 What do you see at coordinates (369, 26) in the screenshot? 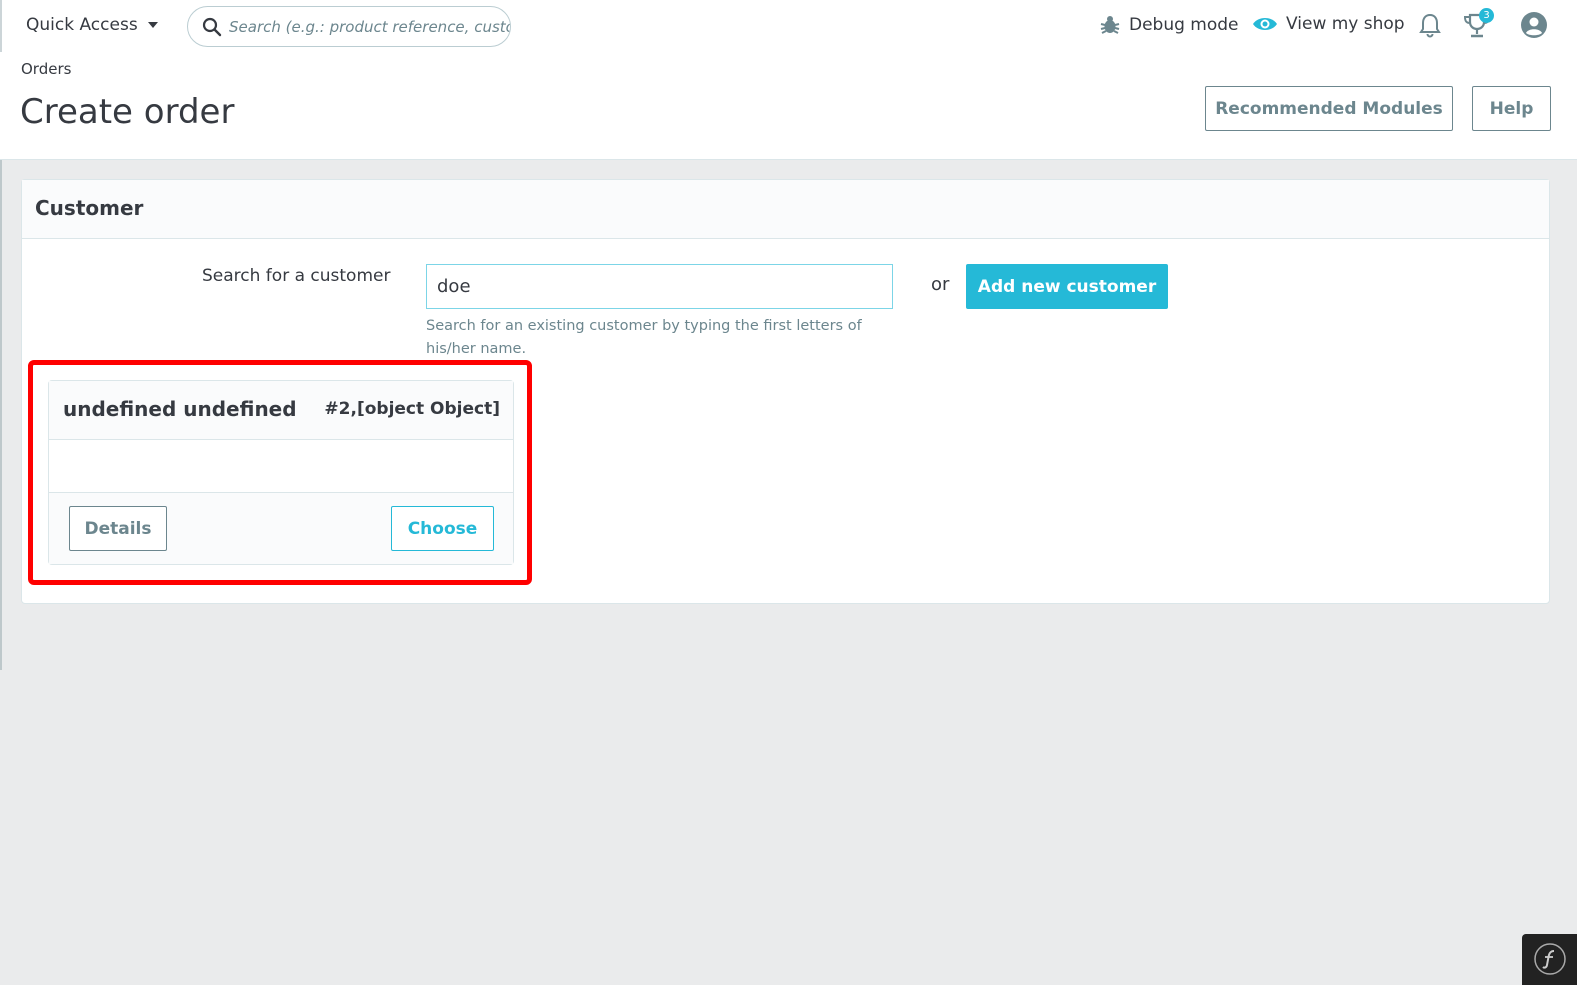
I see `header-search-input` at bounding box center [369, 26].